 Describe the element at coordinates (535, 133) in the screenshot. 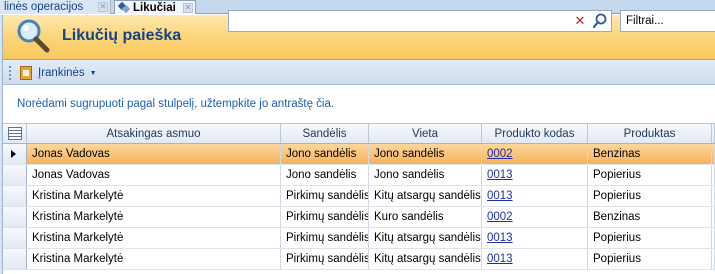

I see `column-header-product-code: Produkto kodas` at that location.